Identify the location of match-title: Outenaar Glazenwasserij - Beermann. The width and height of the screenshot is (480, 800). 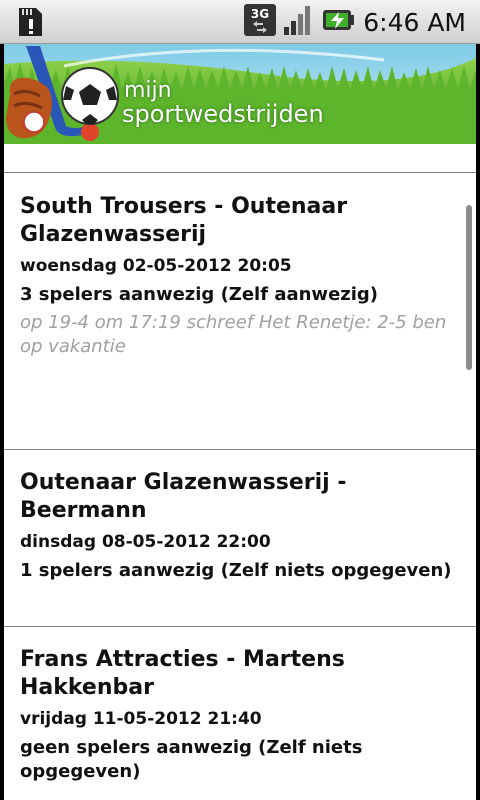
(183, 496).